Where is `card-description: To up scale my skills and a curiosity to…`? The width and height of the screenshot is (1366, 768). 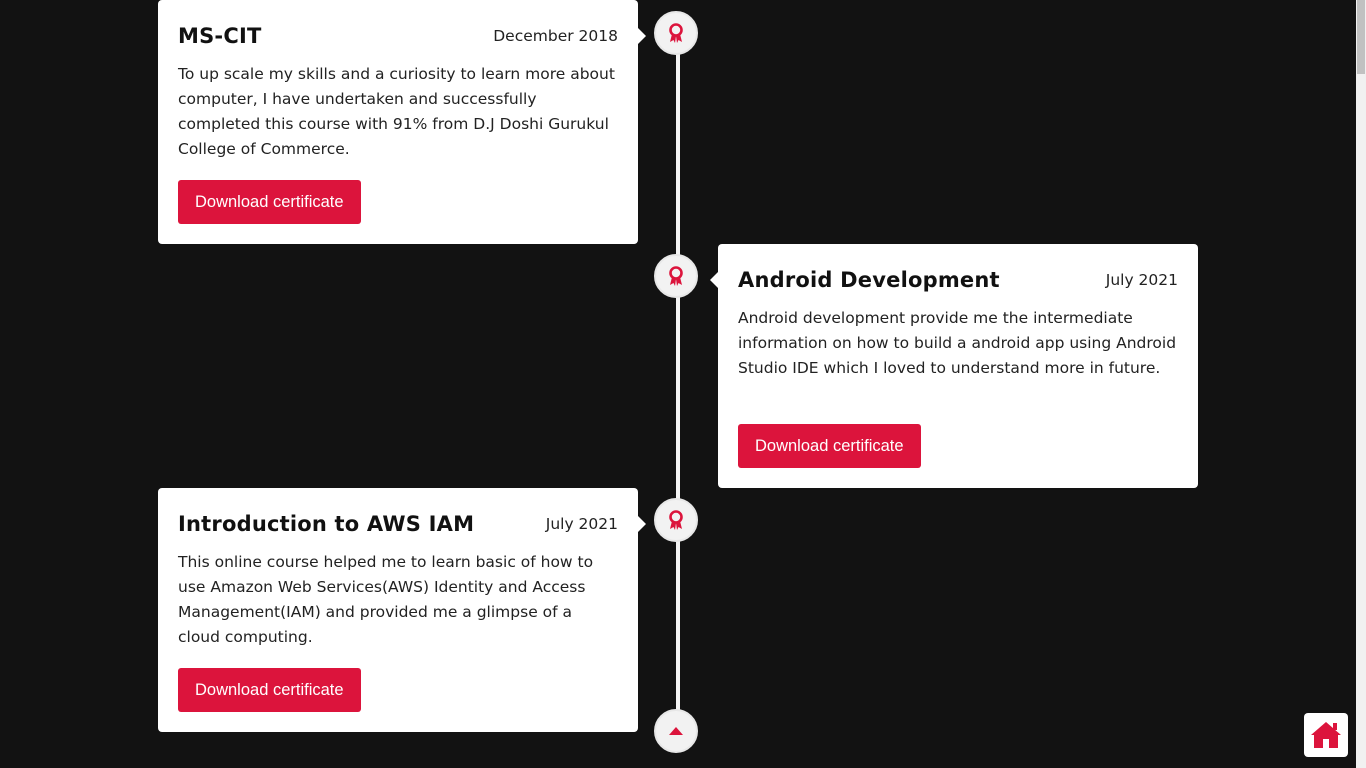 card-description: To up scale my skills and a curiosity to… is located at coordinates (396, 111).